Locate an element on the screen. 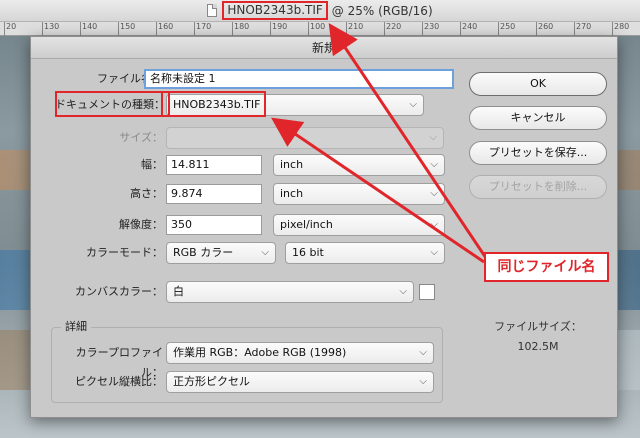 This screenshot has height=438, width=640. arrow-to-window-filename is located at coordinates (408, 141).